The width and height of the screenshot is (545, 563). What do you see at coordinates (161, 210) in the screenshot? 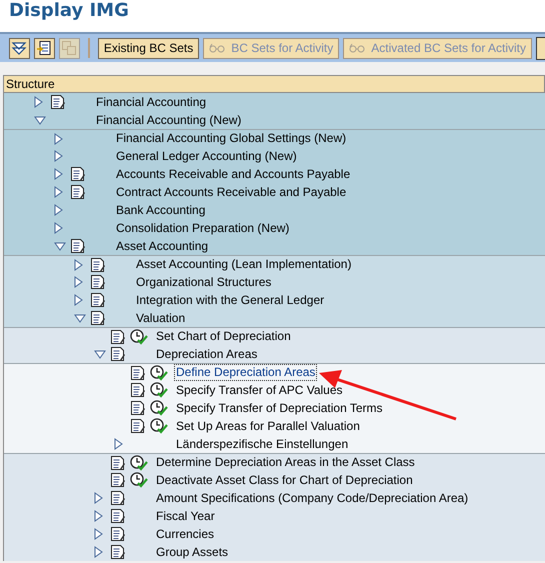
I see `tree-item: Bank Accounting` at bounding box center [161, 210].